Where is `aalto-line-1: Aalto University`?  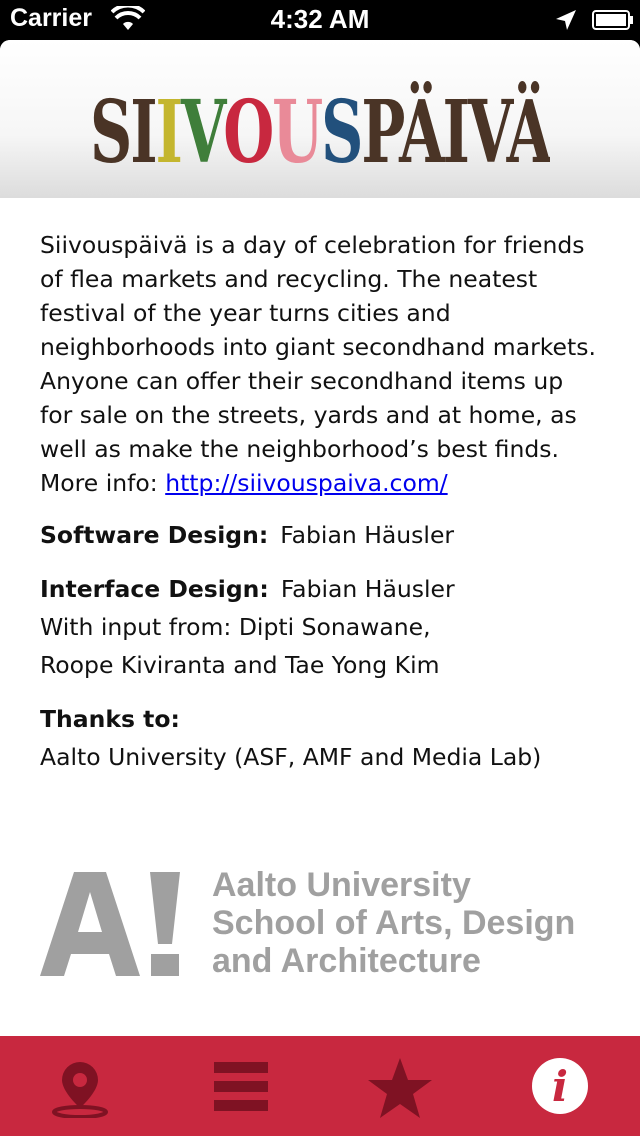 aalto-line-1: Aalto University is located at coordinates (341, 885).